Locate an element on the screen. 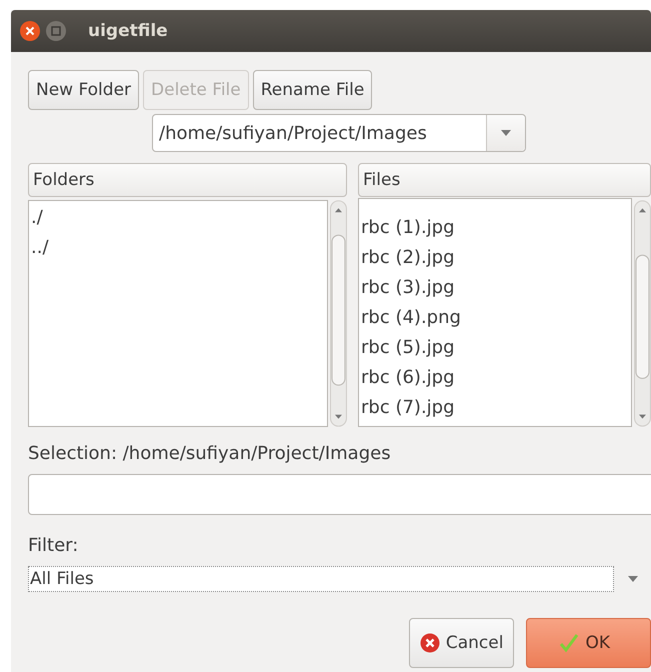  selection-field is located at coordinates (339, 494).